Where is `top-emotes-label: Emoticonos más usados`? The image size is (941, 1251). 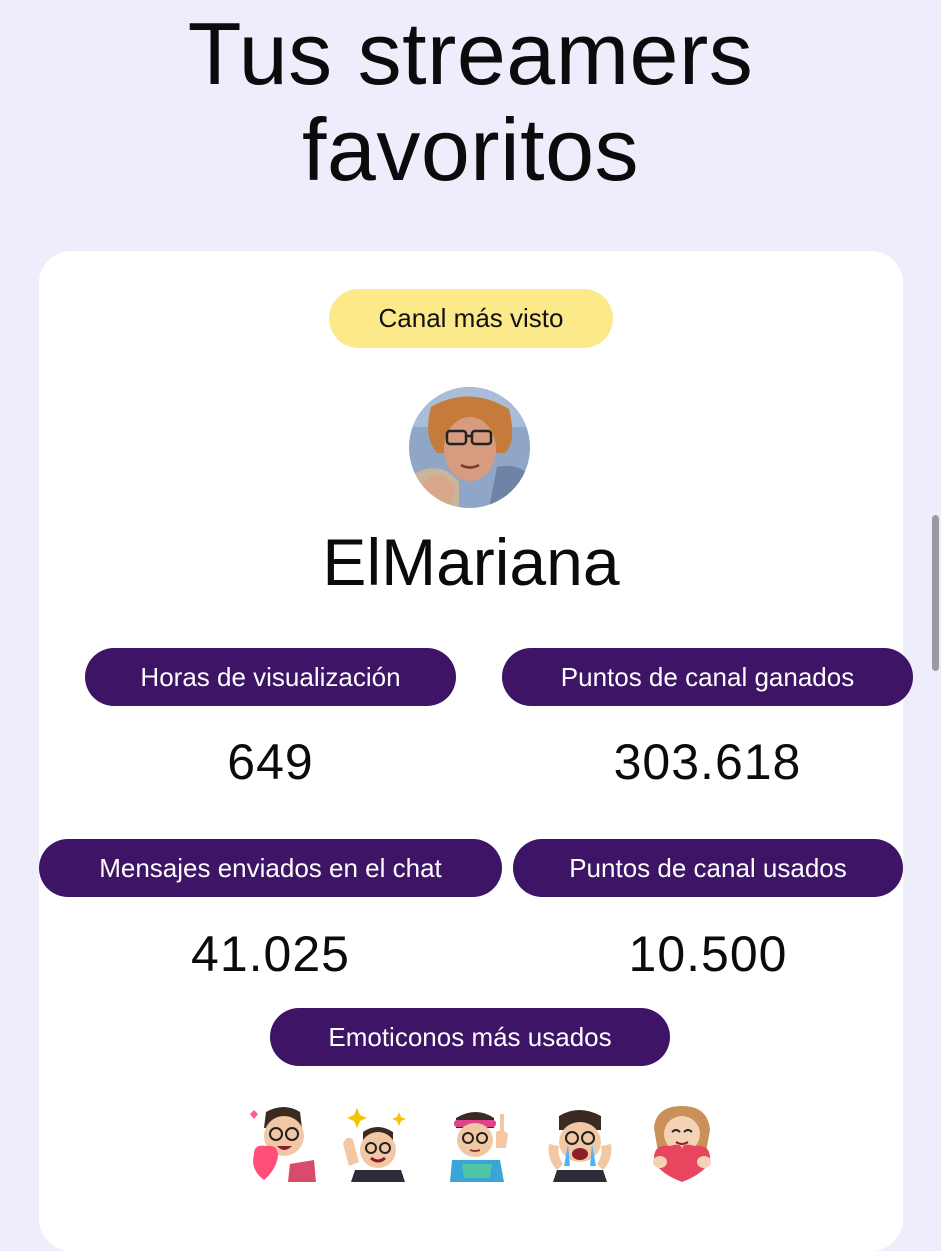 top-emotes-label: Emoticonos más usados is located at coordinates (470, 1037).